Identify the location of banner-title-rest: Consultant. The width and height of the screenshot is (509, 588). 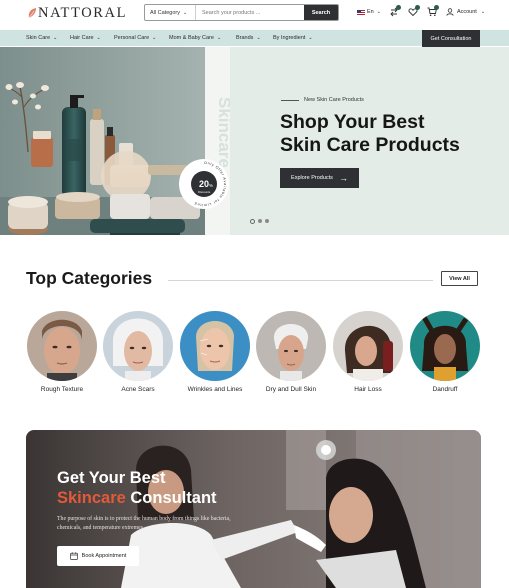
(171, 498).